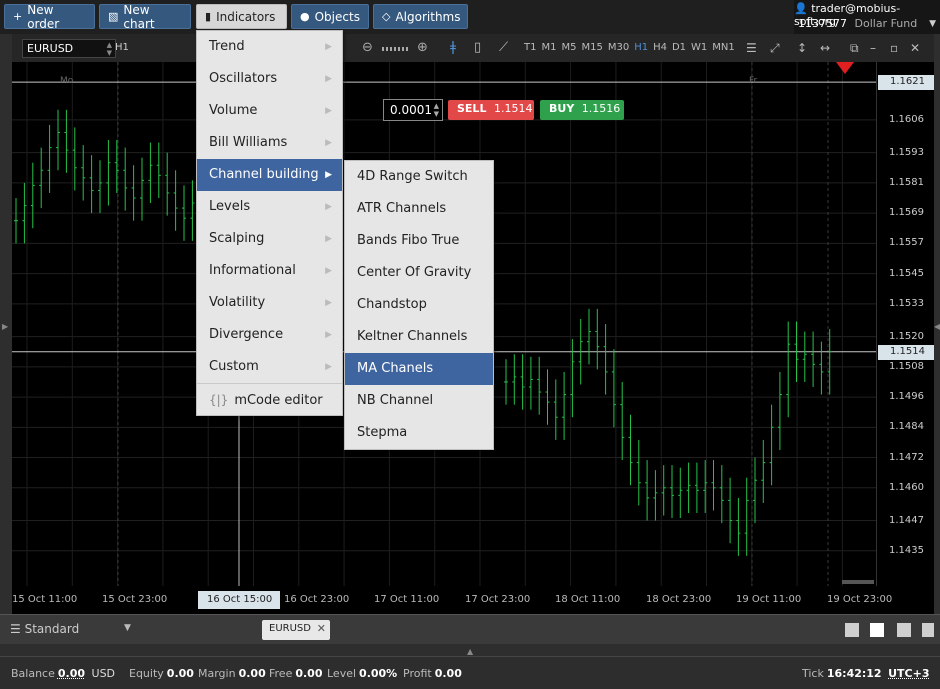 This screenshot has width=940, height=689. Describe the element at coordinates (330, 16) in the screenshot. I see `objects-button: ● Objects` at that location.